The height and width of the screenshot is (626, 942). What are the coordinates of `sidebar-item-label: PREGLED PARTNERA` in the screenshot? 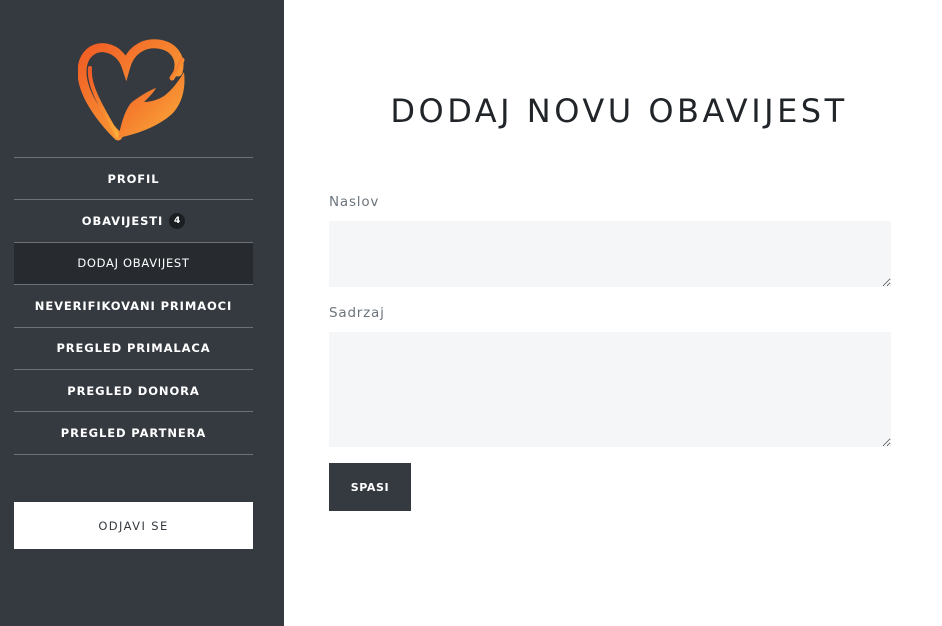 It's located at (133, 433).